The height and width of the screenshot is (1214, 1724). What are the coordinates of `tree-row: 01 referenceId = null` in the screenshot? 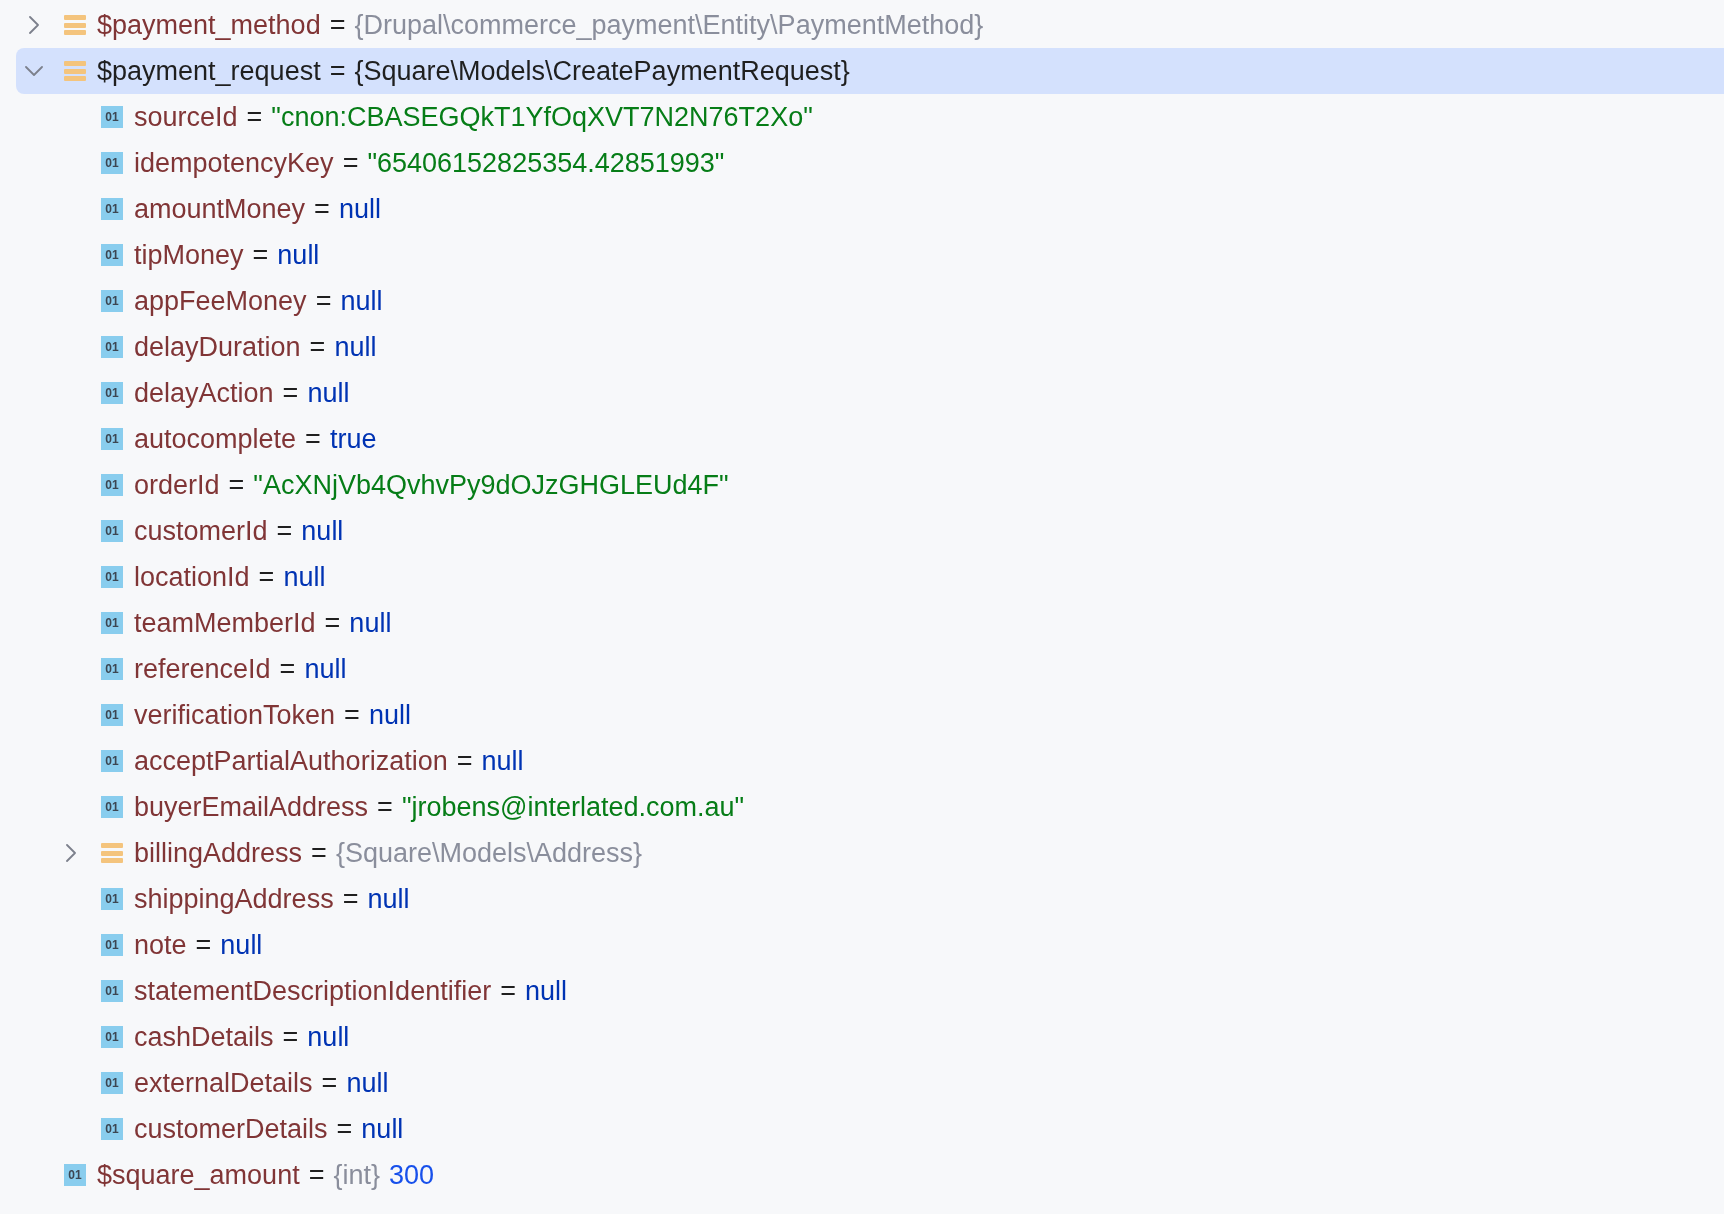 It's located at (870, 669).